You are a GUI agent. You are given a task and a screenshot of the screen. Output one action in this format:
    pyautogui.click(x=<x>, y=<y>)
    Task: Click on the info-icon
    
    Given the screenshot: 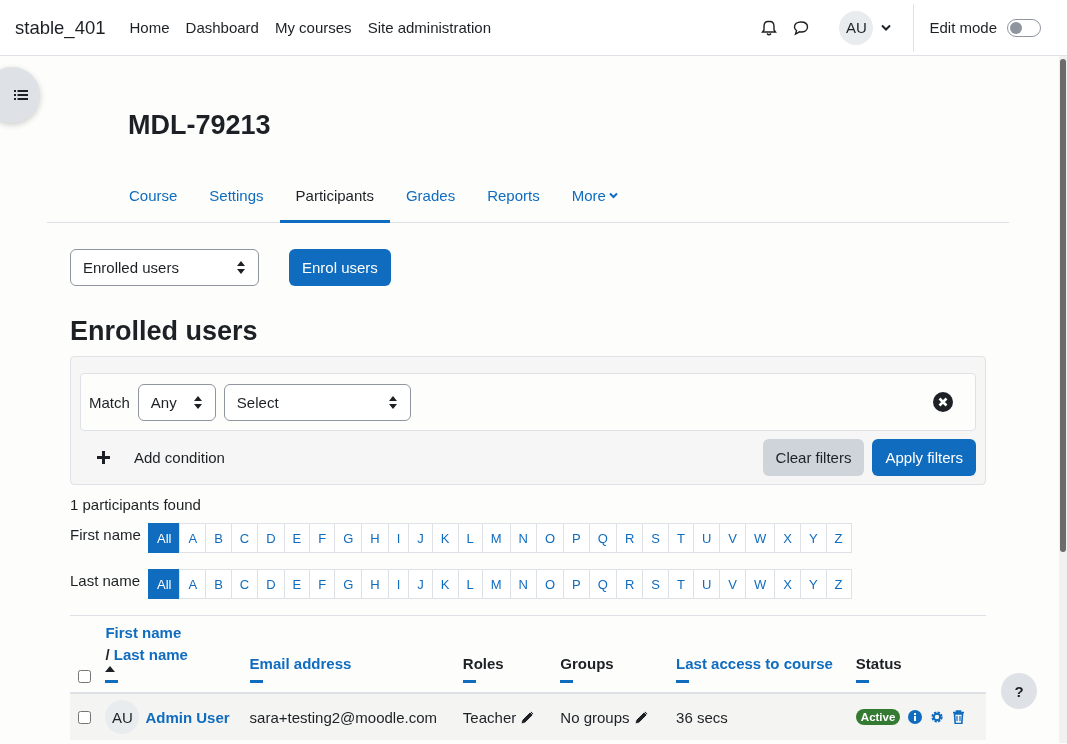 What is the action you would take?
    pyautogui.click(x=915, y=717)
    